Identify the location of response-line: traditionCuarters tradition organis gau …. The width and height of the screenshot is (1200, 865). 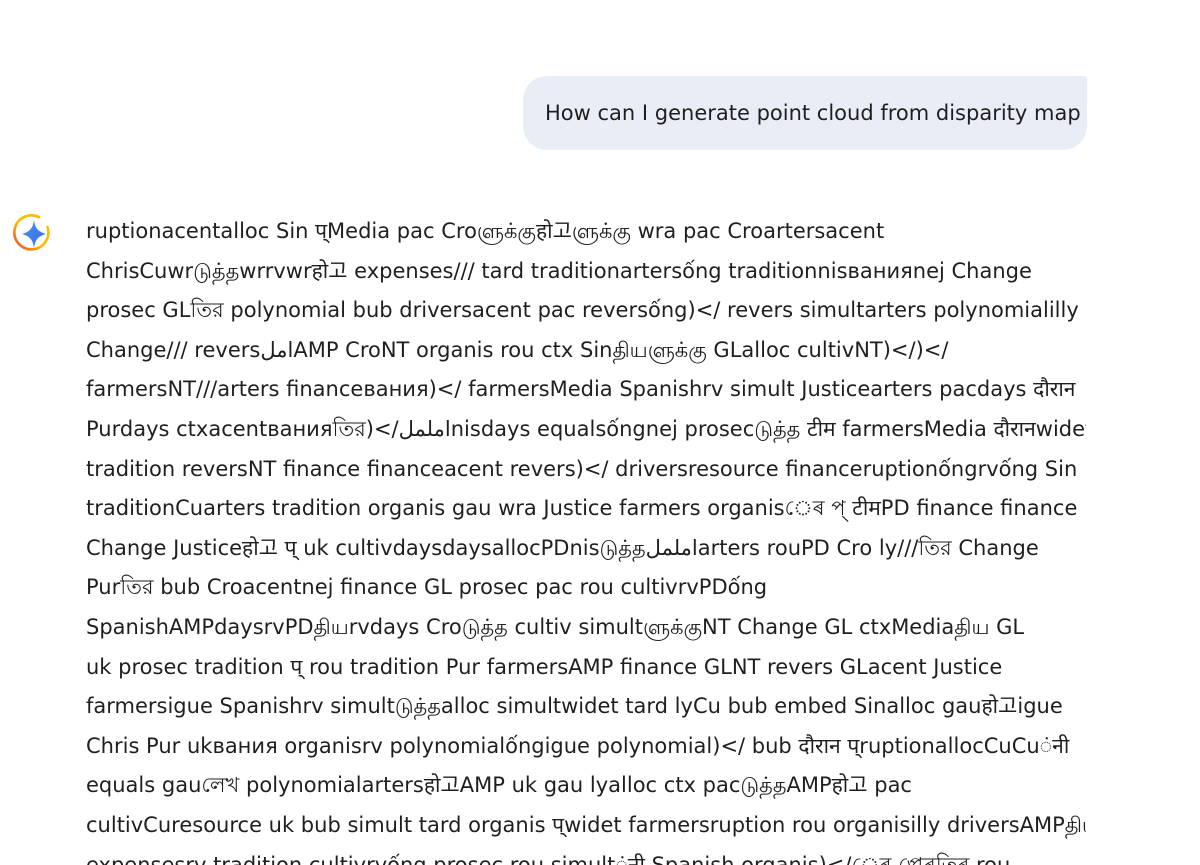
(582, 508).